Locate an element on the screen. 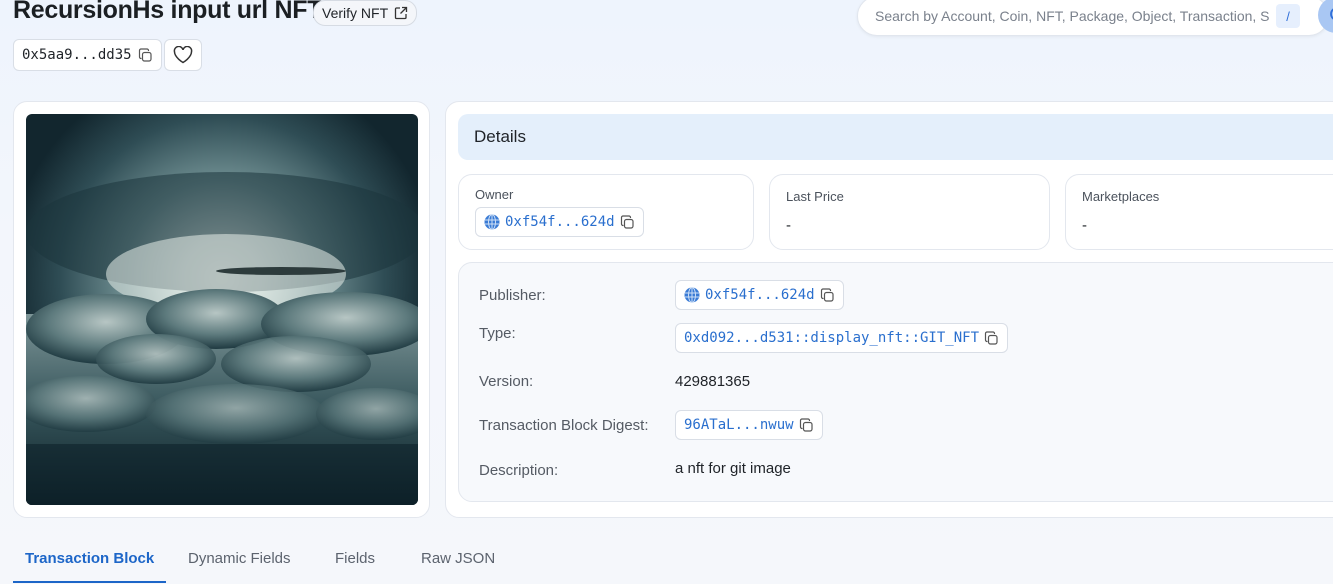  favorite-button is located at coordinates (183, 55).